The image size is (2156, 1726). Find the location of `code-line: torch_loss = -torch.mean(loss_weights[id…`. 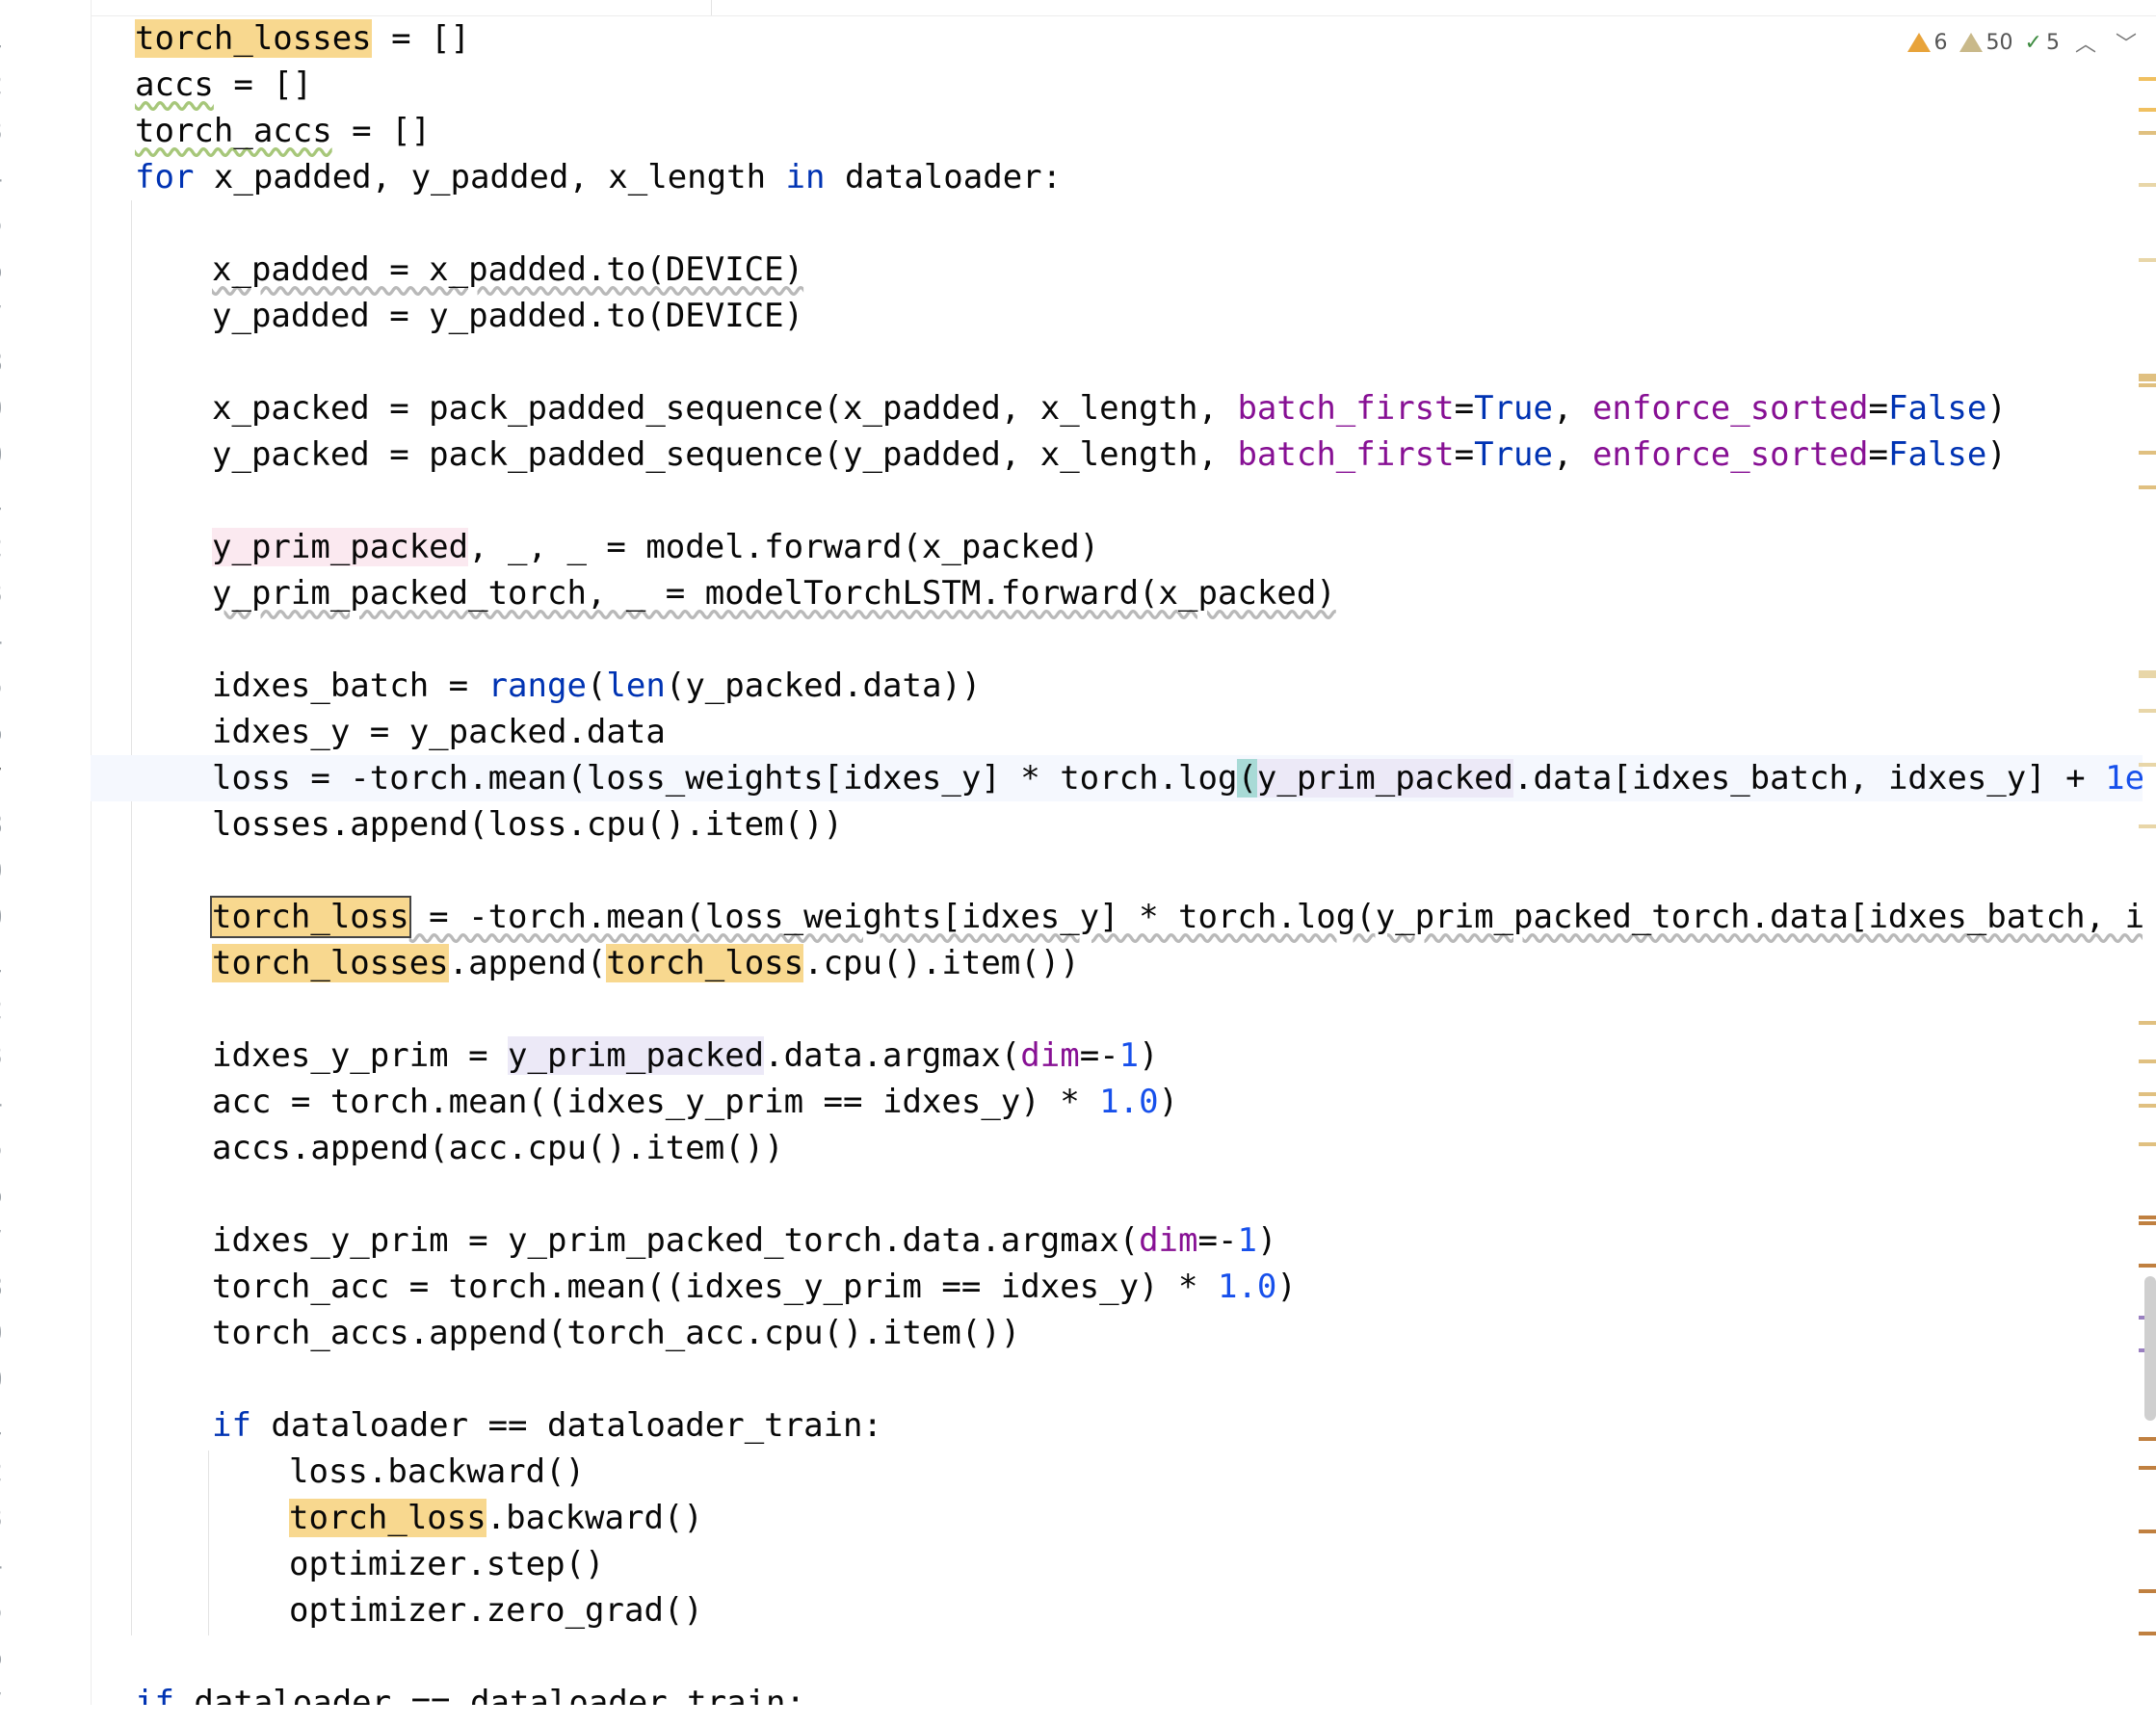

code-line: torch_loss = -torch.mean(loss_weights[id… is located at coordinates (1117, 917).